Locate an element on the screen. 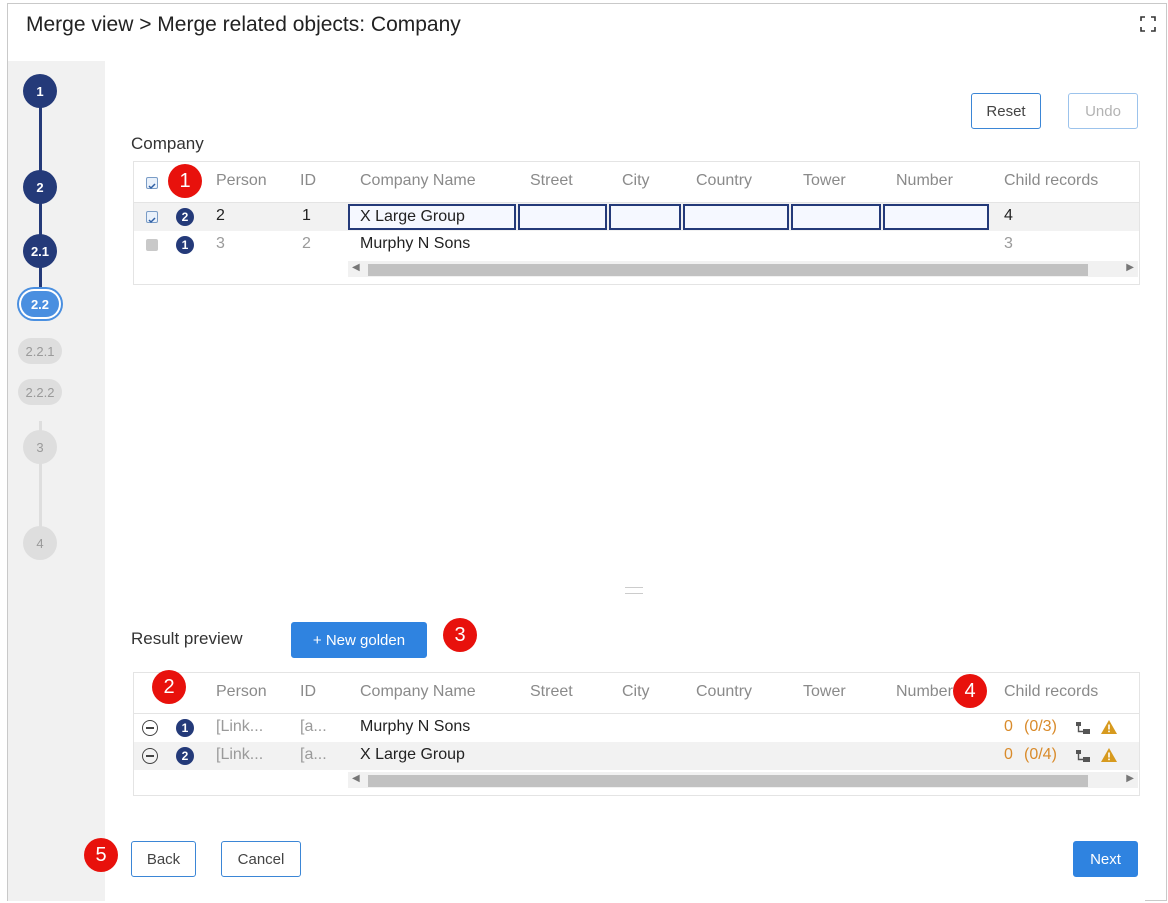 The height and width of the screenshot is (903, 1168). step-2-1: 2.1 is located at coordinates (40, 251).